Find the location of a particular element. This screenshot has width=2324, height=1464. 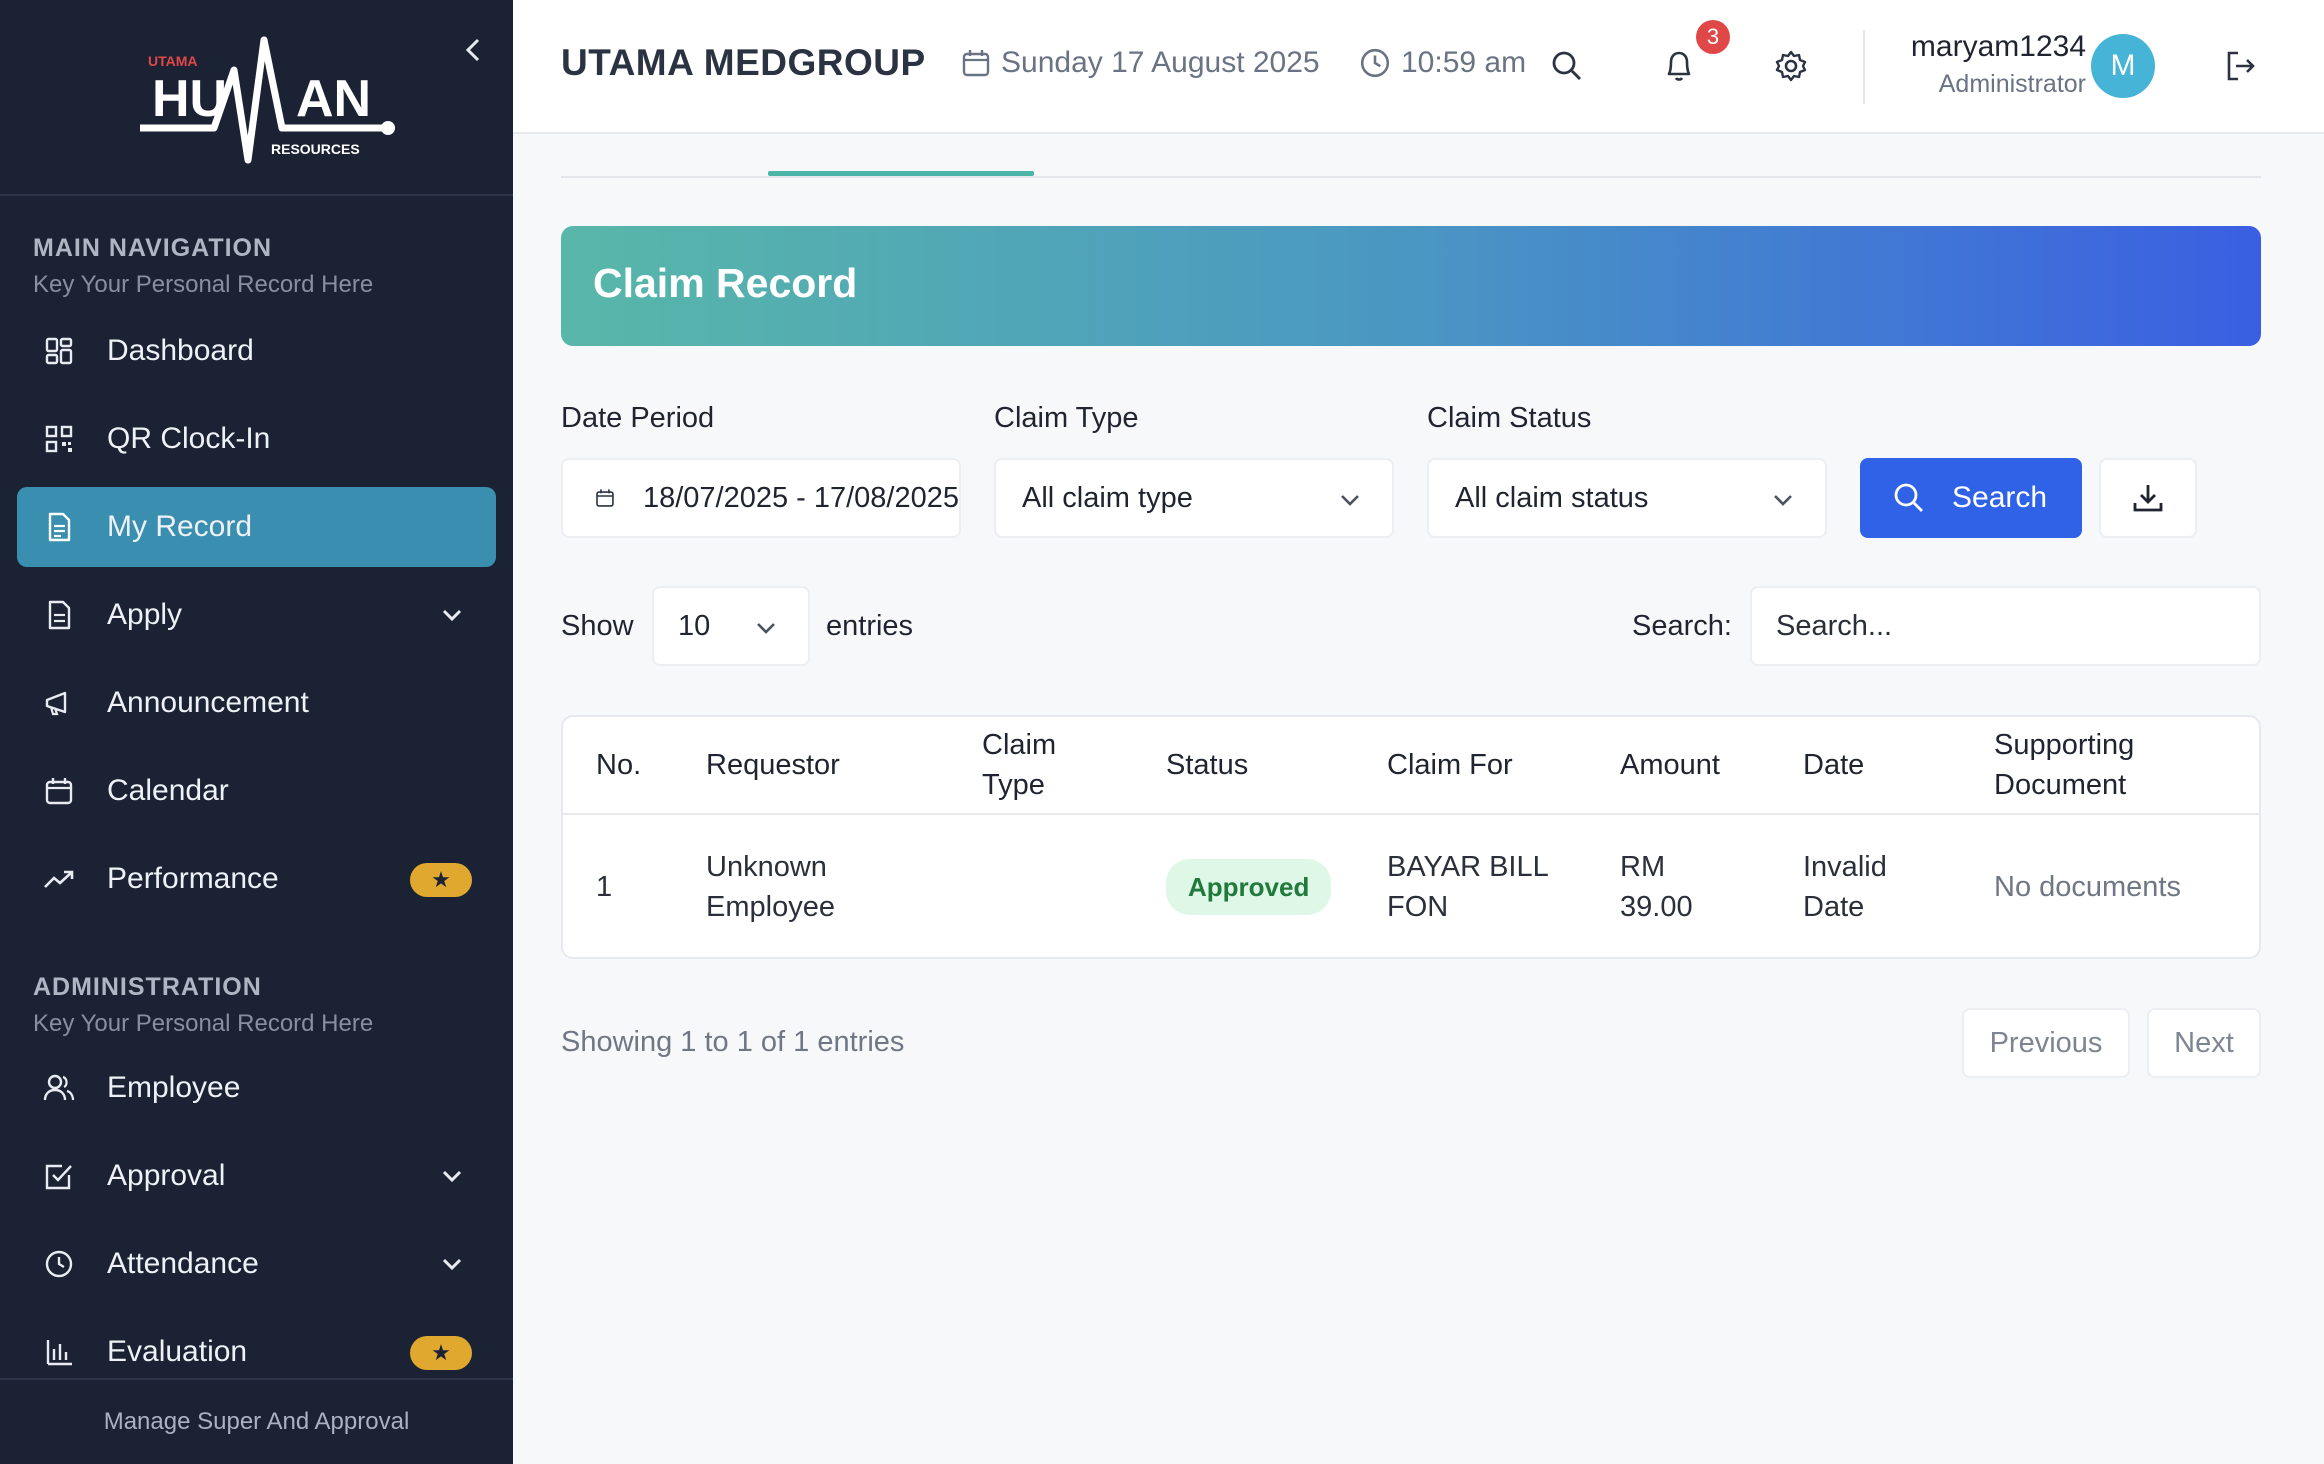

download-icon is located at coordinates (2148, 498).